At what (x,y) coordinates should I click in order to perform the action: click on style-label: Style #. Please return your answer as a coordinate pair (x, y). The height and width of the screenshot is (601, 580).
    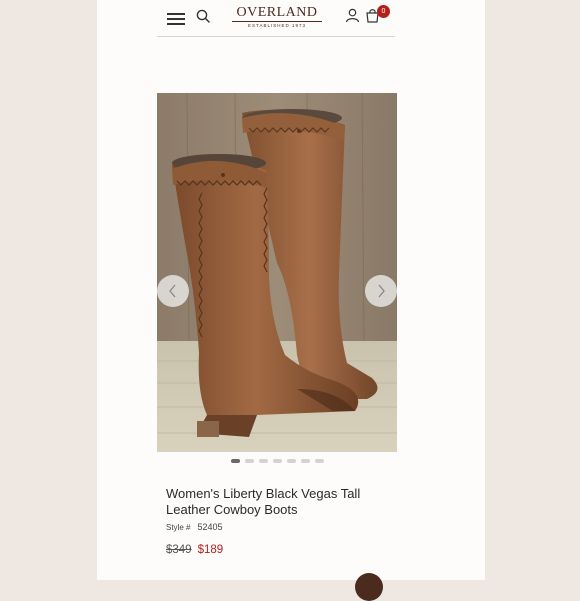
    Looking at the image, I should click on (178, 527).